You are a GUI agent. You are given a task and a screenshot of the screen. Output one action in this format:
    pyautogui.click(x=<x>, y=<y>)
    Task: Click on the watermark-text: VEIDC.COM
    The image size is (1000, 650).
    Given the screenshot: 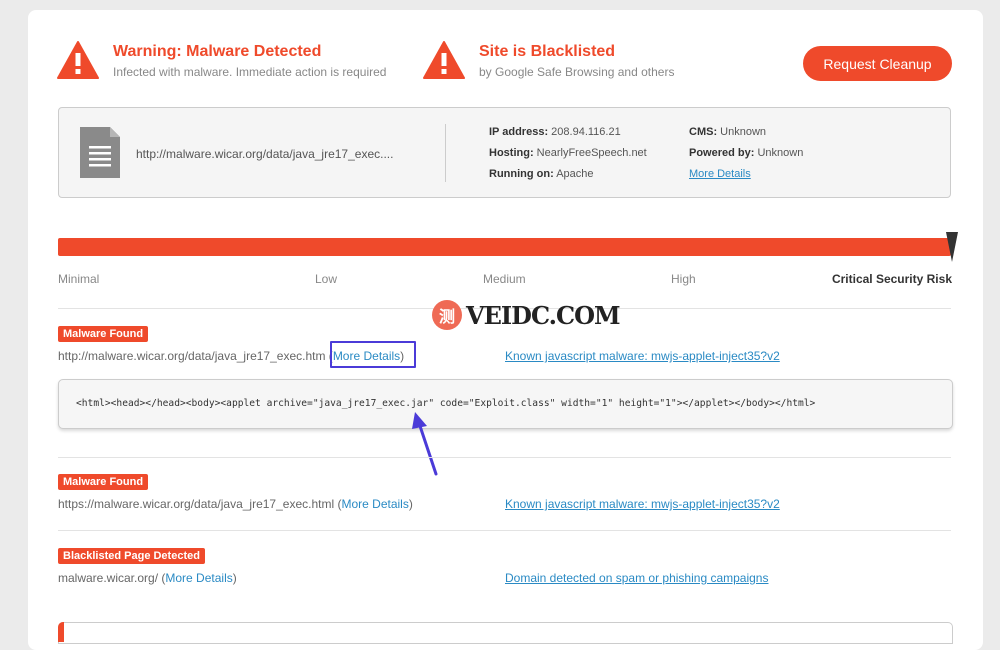 What is the action you would take?
    pyautogui.click(x=543, y=315)
    